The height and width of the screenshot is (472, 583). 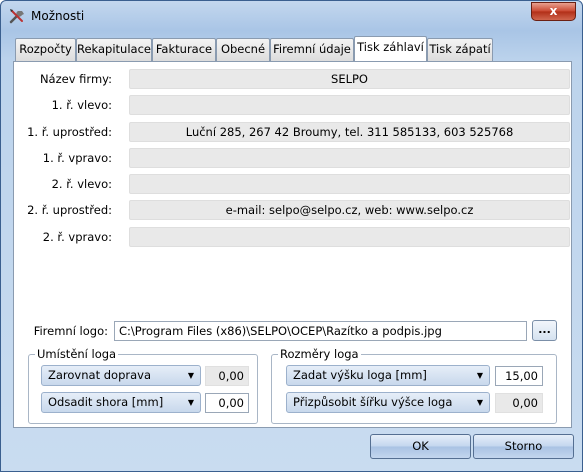 I want to click on row2-left-label: 2. ř. vlevo:, so click(x=81, y=184).